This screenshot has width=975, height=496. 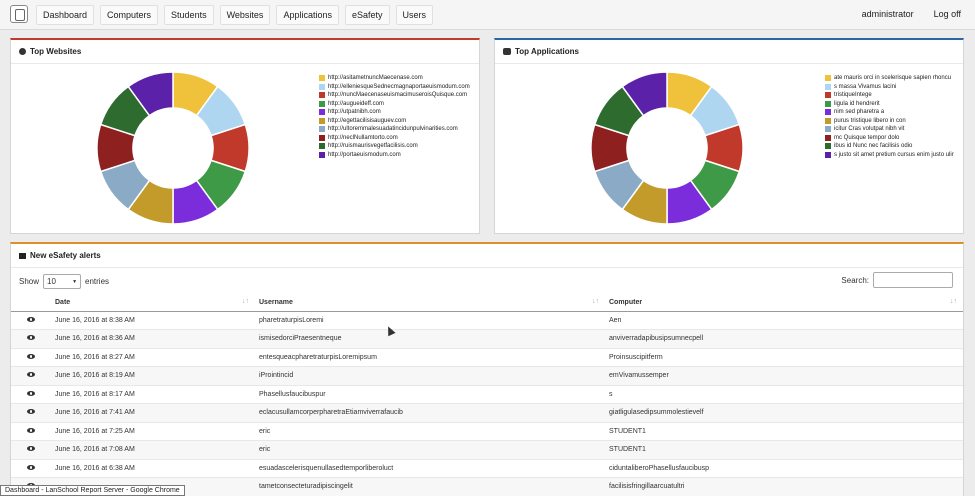 What do you see at coordinates (375, 78) in the screenshot?
I see `legend-label: http://asitametnuncMaecenase.com` at bounding box center [375, 78].